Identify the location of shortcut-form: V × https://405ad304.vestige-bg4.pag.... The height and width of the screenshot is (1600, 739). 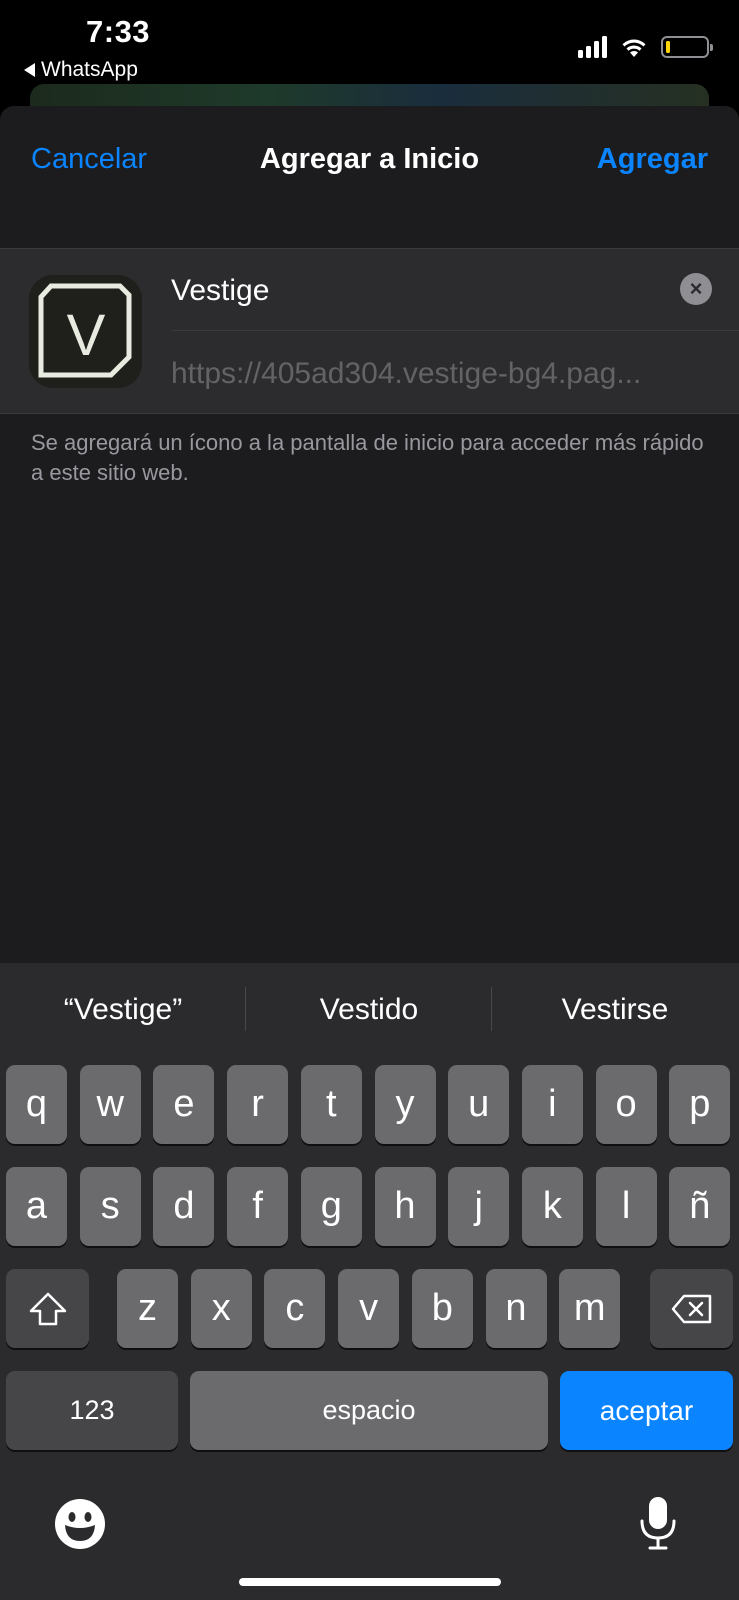
(369, 331).